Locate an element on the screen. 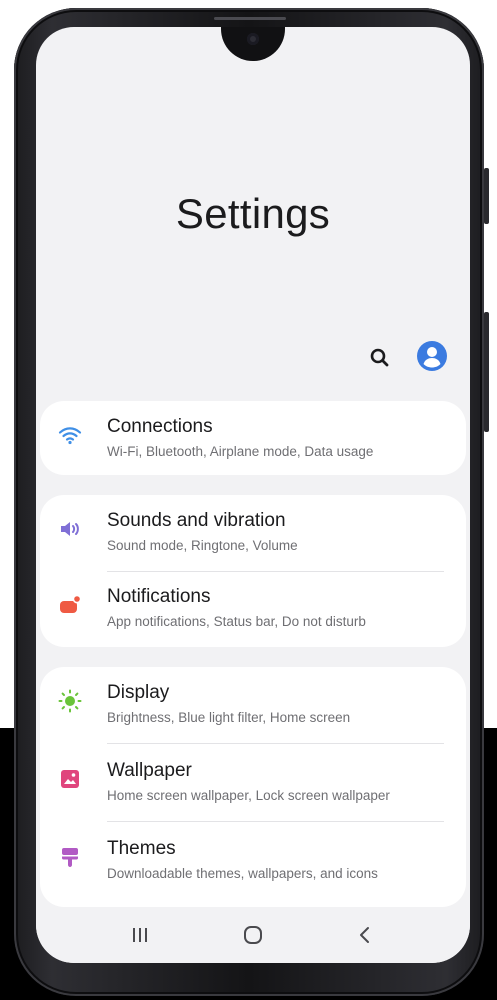 The width and height of the screenshot is (497, 1000). power-button is located at coordinates (486, 196).